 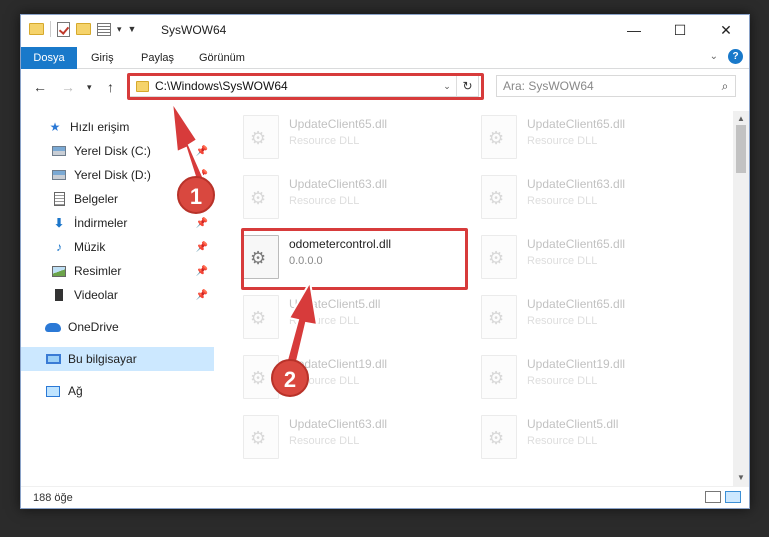 What do you see at coordinates (245, 240) in the screenshot?
I see `annotation-arrows` at bounding box center [245, 240].